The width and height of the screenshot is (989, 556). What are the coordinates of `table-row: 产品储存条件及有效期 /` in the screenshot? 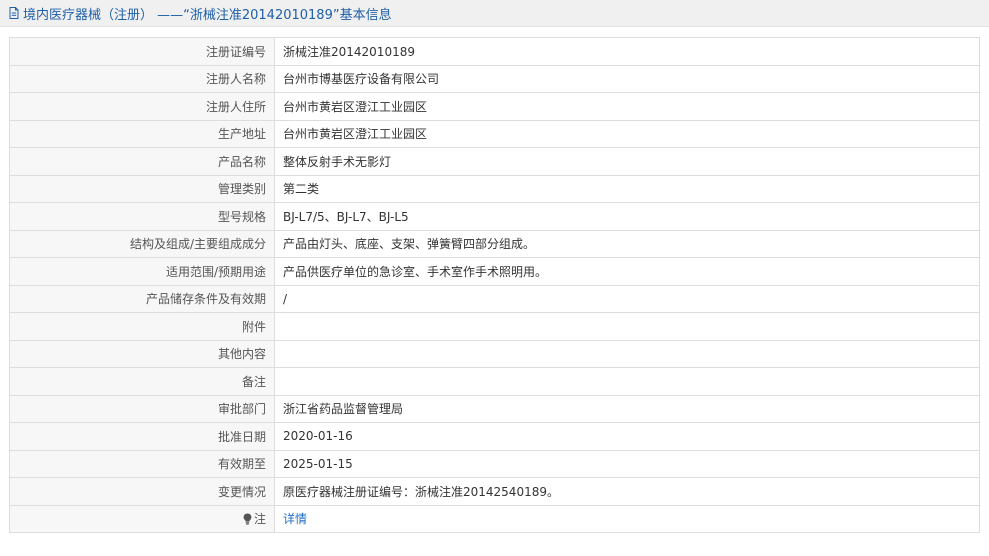 It's located at (494, 298).